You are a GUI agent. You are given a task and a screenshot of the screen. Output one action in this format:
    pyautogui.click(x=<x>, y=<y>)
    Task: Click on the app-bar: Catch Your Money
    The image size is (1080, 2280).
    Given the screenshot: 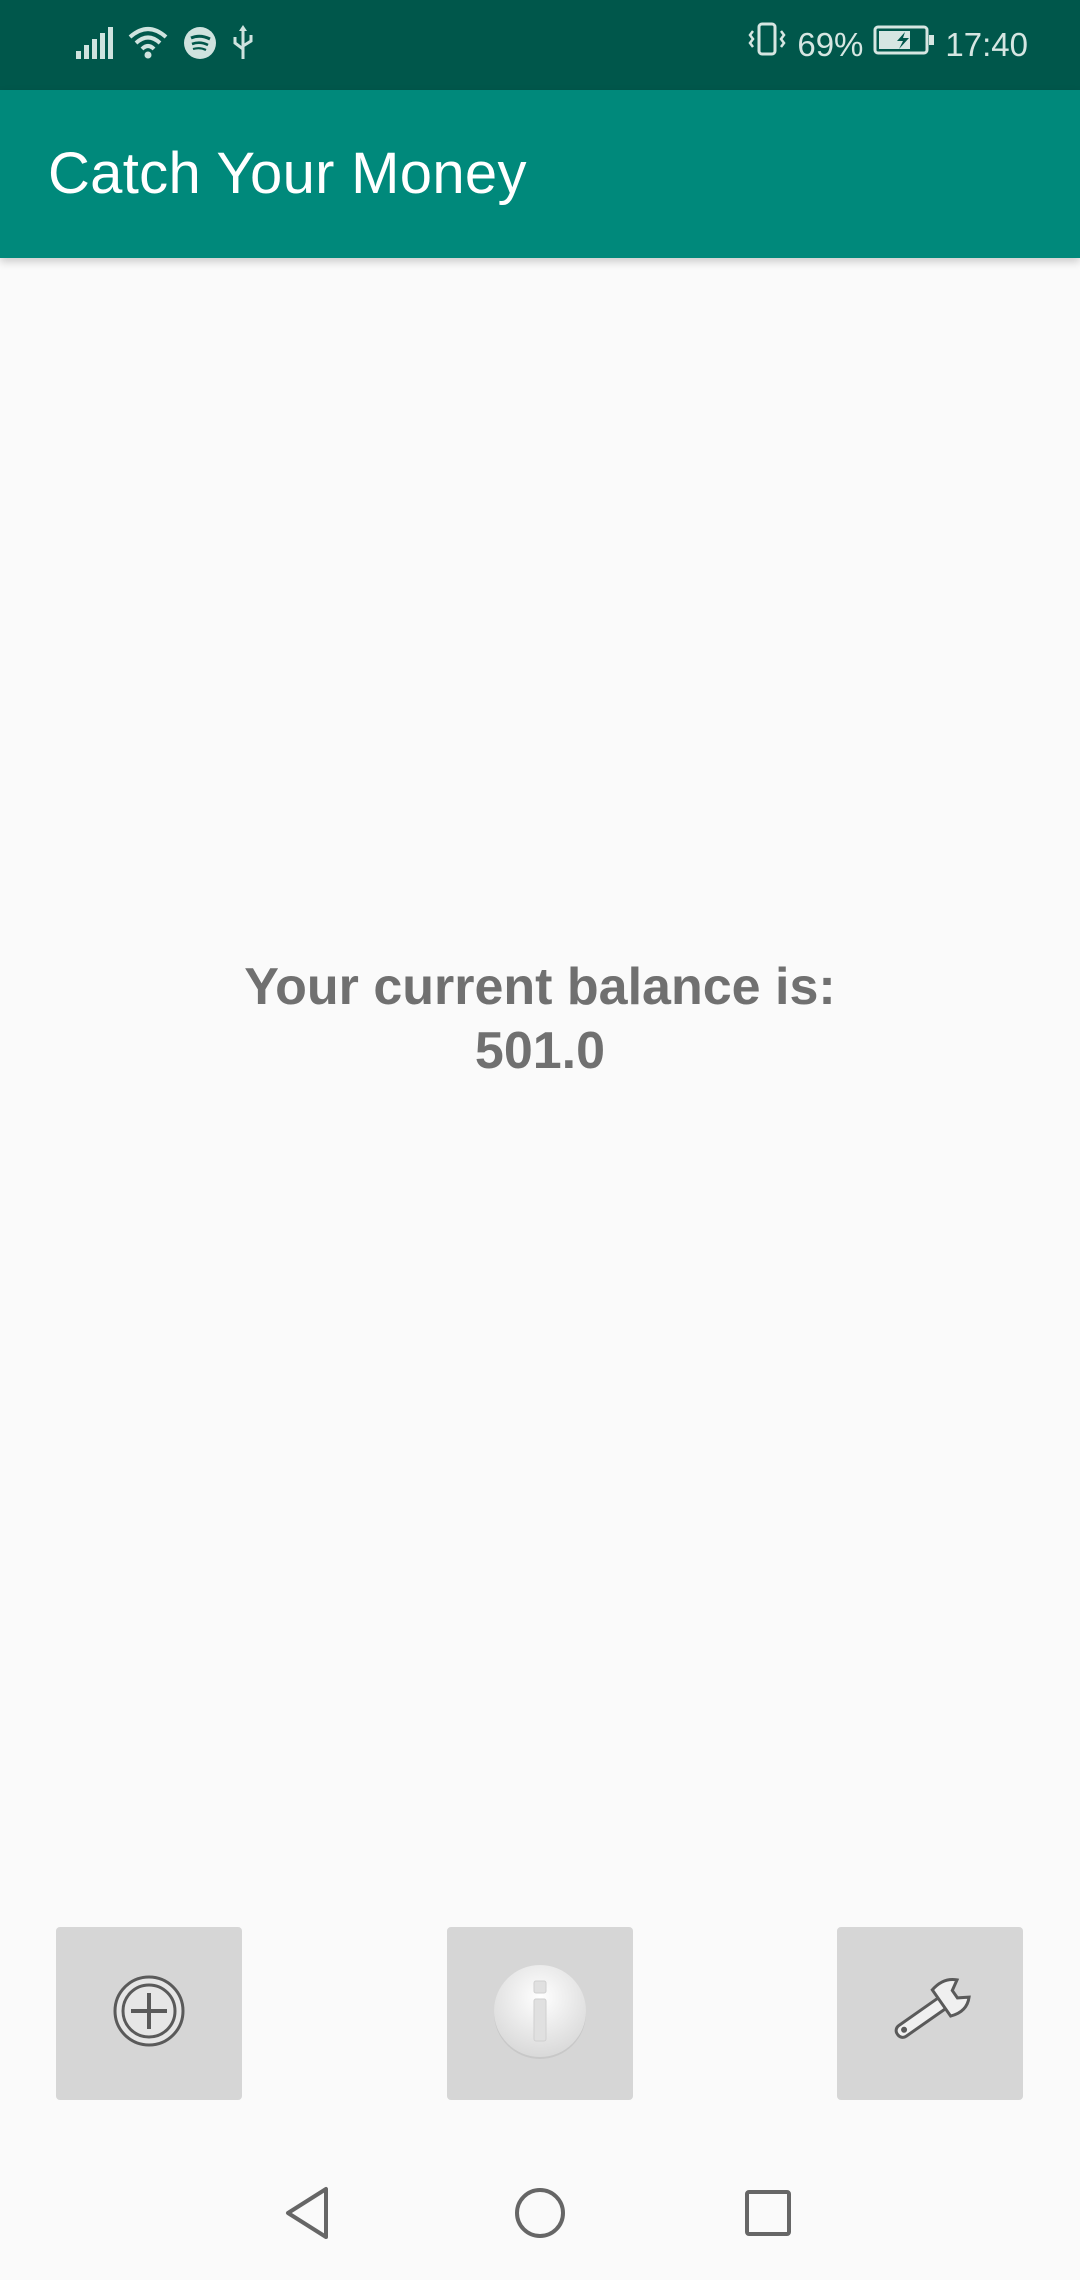 What is the action you would take?
    pyautogui.click(x=540, y=174)
    